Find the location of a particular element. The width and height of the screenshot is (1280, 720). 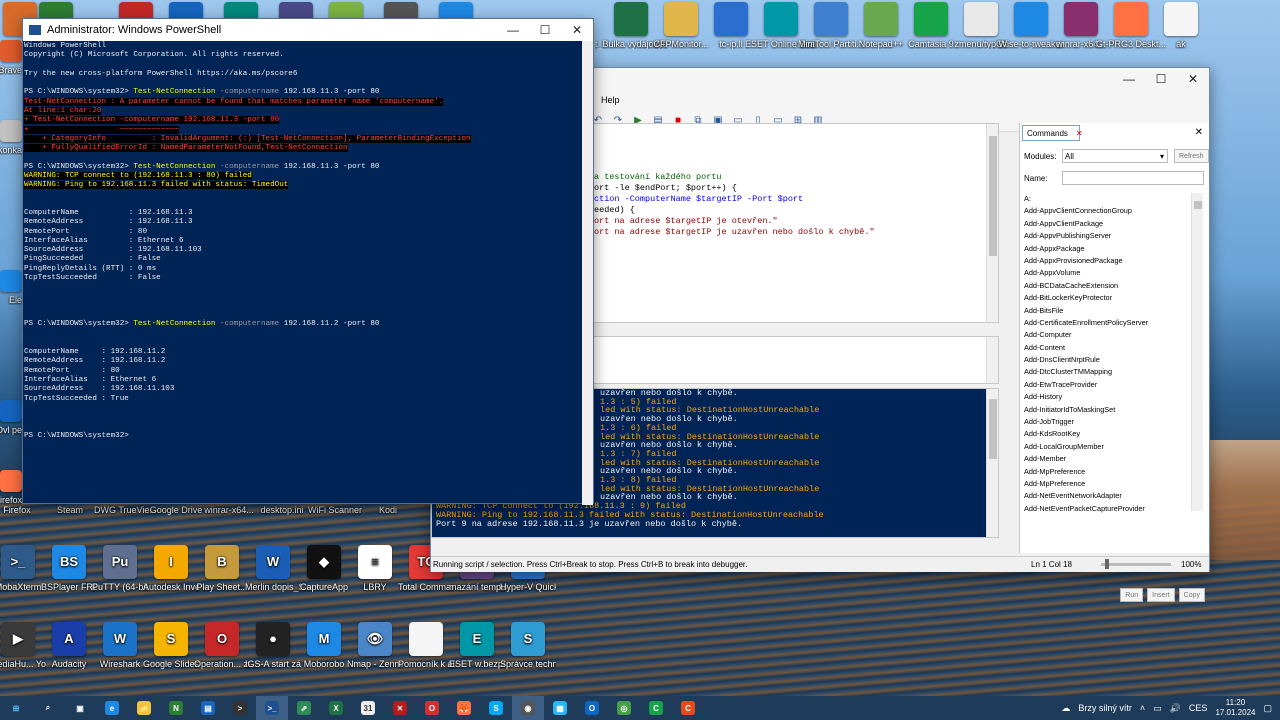

command-item: Add-AppvClientConnectionGroup is located at coordinates (1115, 211).